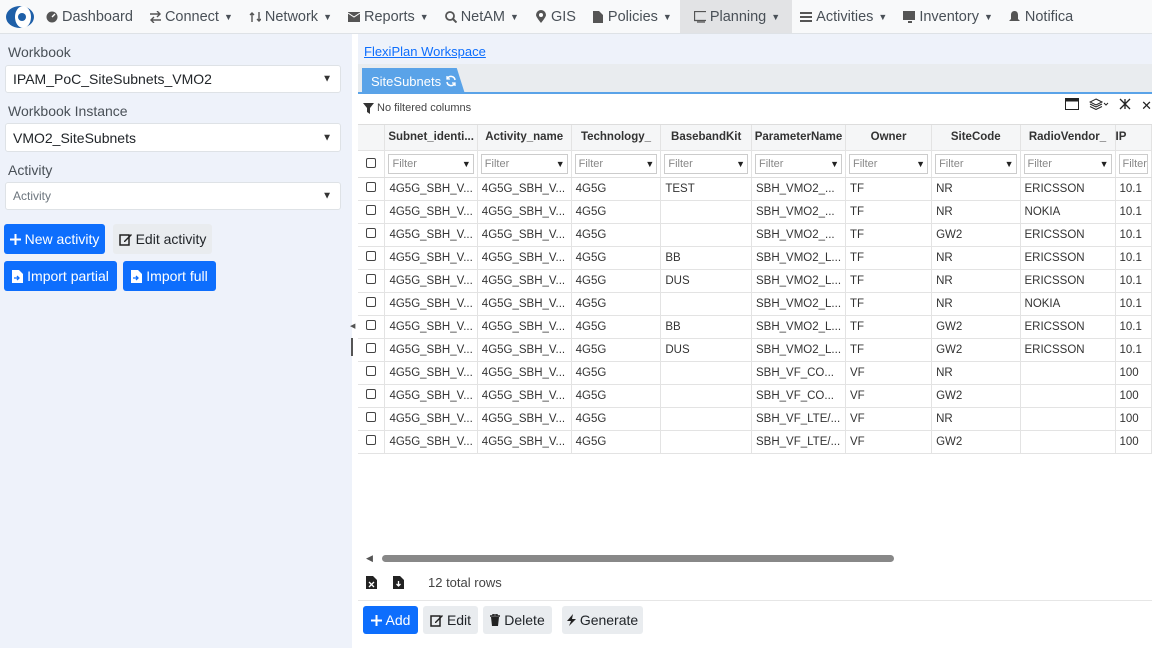  What do you see at coordinates (398, 582) in the screenshot?
I see `download-icon` at bounding box center [398, 582].